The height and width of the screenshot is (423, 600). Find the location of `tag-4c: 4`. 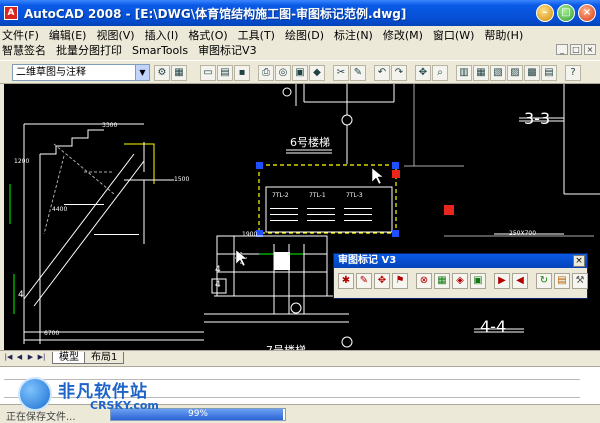

tag-4c: 4 is located at coordinates (218, 285).